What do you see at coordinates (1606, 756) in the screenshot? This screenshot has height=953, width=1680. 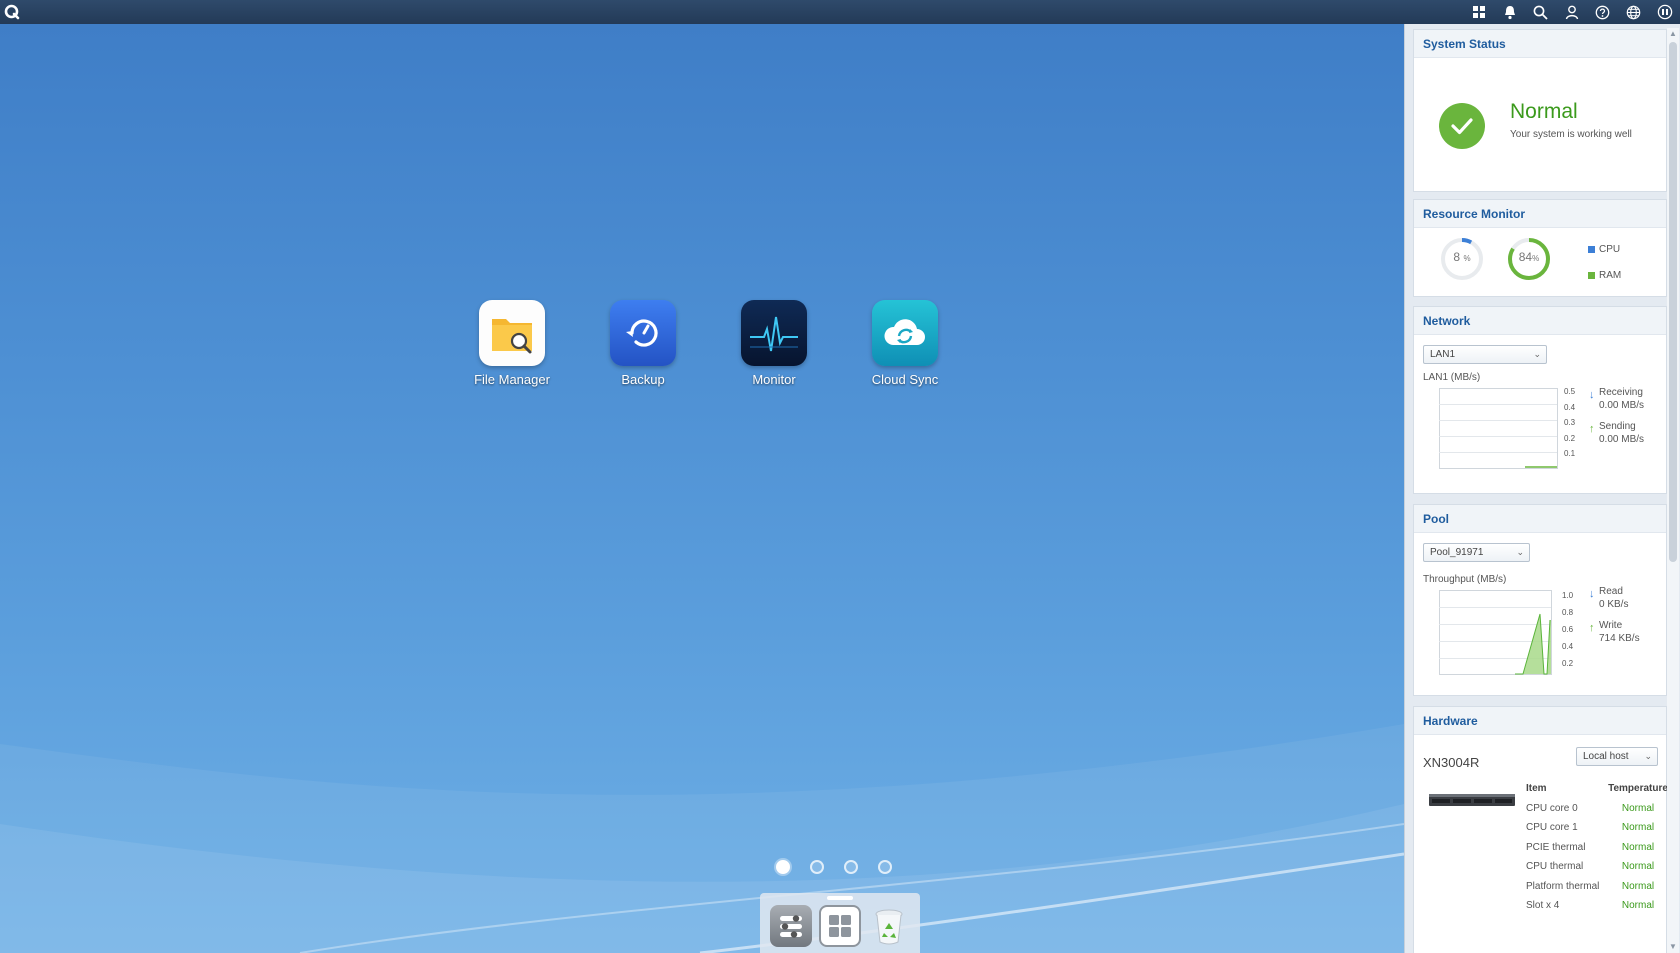 I see `host-select-value: Local host` at bounding box center [1606, 756].